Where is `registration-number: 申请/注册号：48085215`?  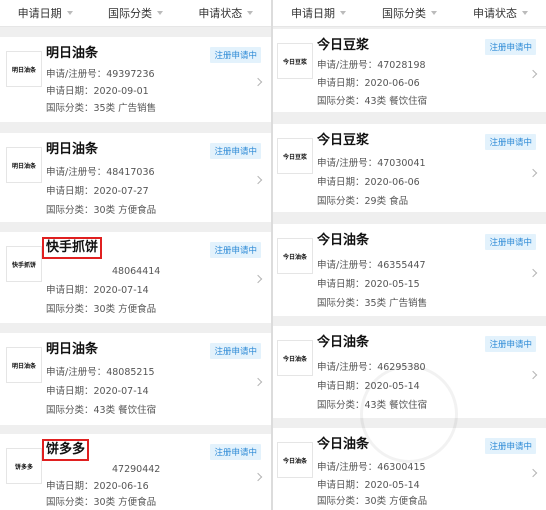
registration-number: 申请/注册号：48085215 is located at coordinates (100, 372).